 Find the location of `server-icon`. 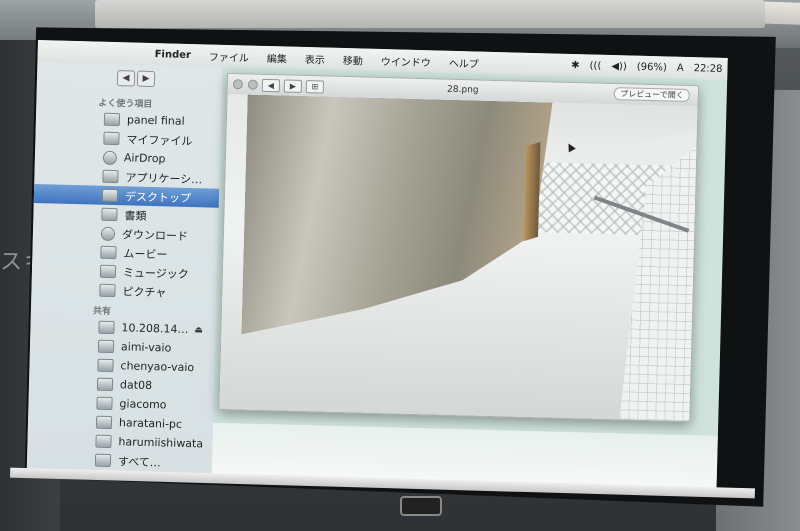

server-icon is located at coordinates (106, 327).